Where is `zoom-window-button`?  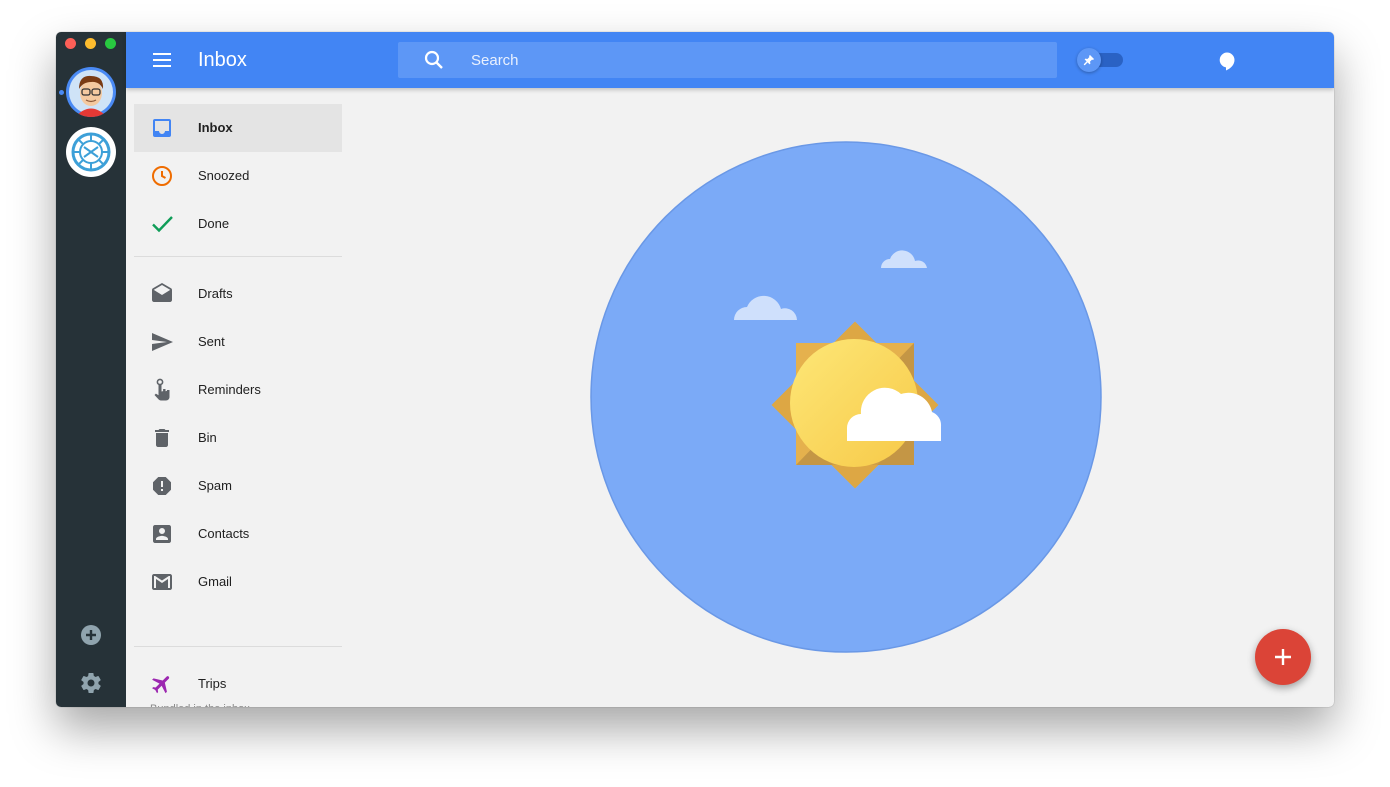 zoom-window-button is located at coordinates (110, 43).